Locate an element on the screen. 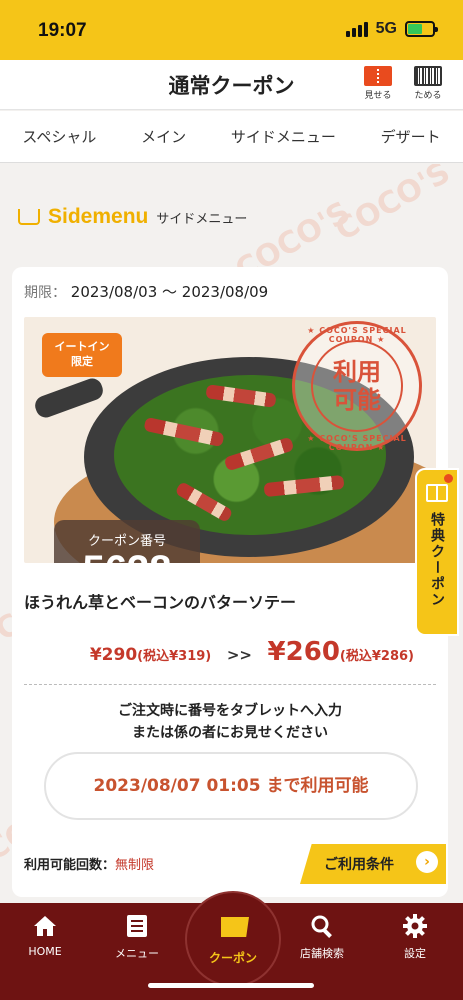 The height and width of the screenshot is (1000, 463). nav-settings: 設定 is located at coordinates (415, 937).